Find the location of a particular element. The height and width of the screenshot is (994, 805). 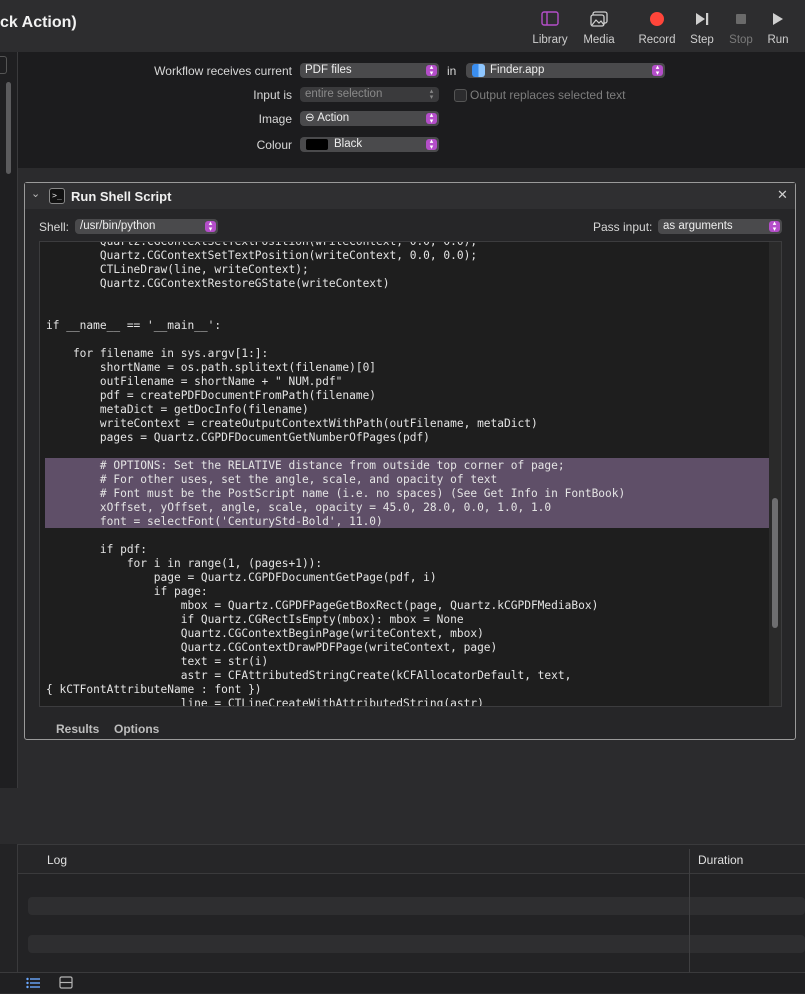

output-replaces-checkbox is located at coordinates (460, 95).